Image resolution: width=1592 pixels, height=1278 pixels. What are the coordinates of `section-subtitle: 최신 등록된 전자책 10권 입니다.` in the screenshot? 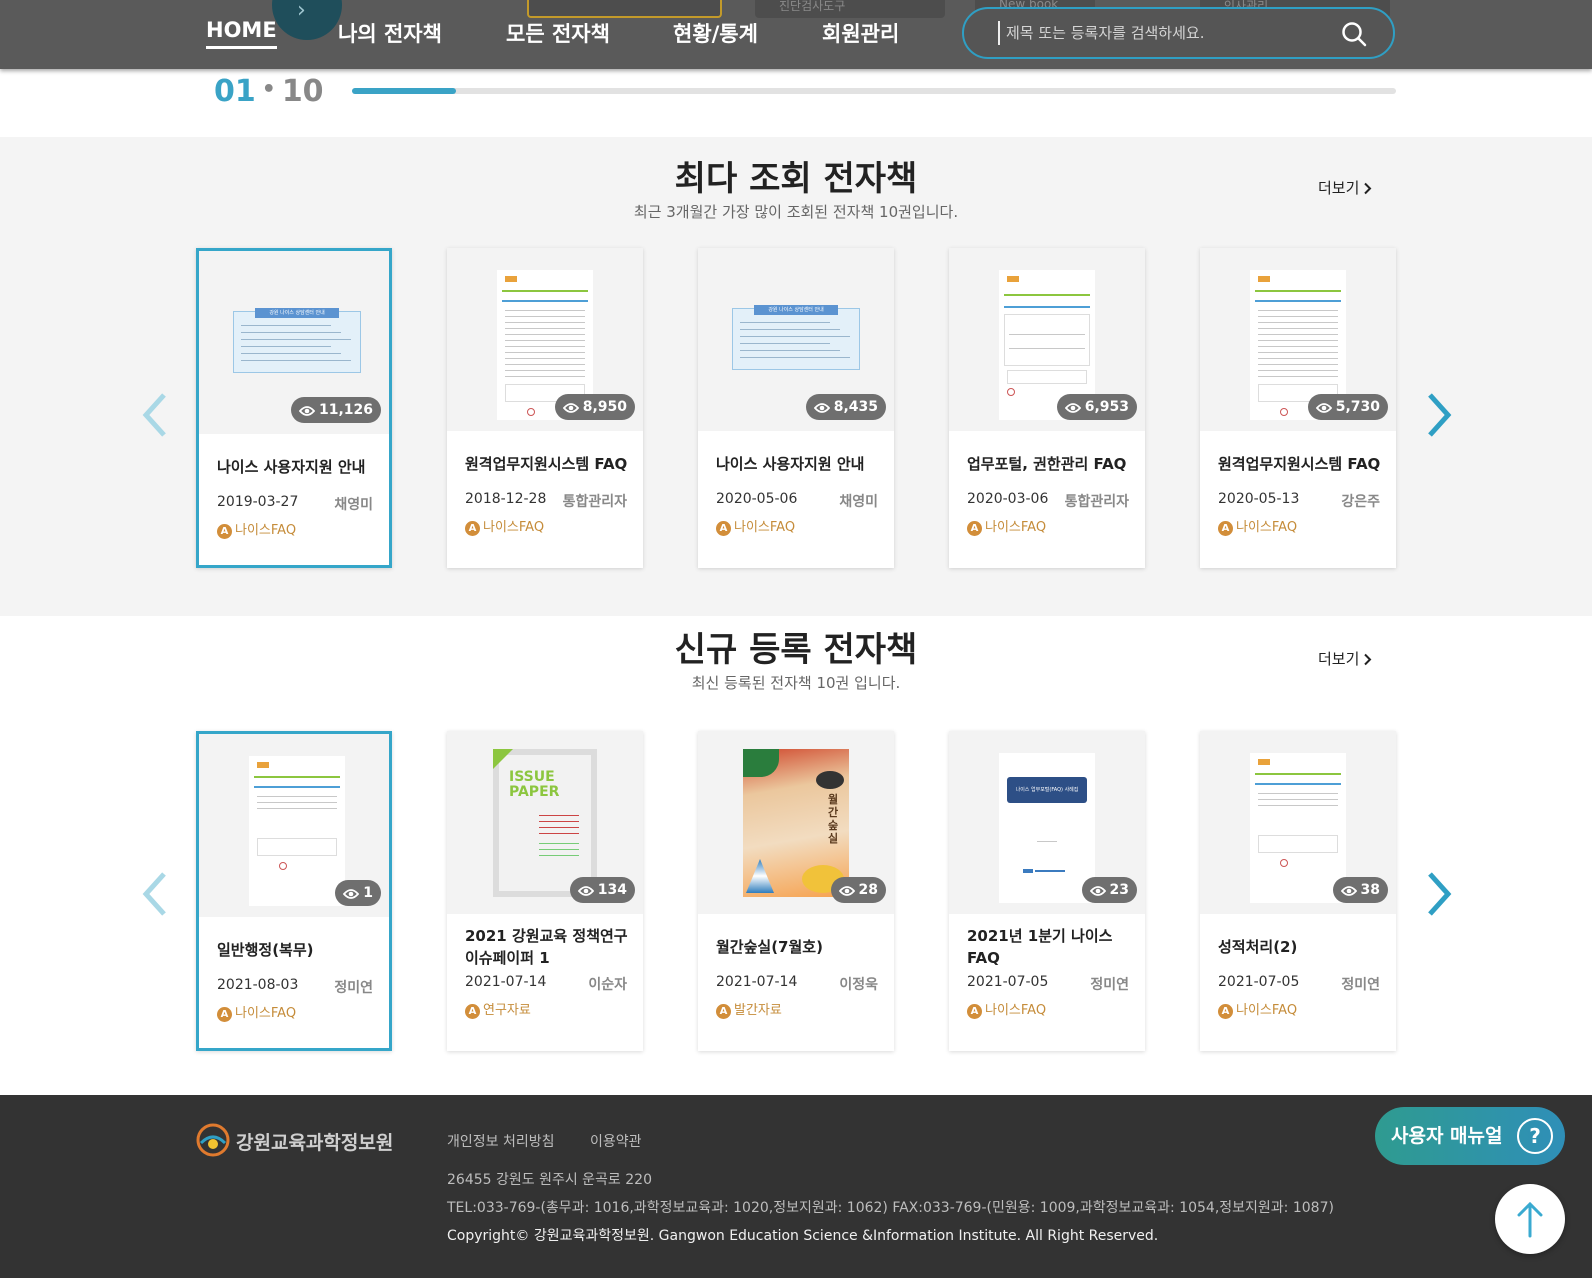 It's located at (796, 683).